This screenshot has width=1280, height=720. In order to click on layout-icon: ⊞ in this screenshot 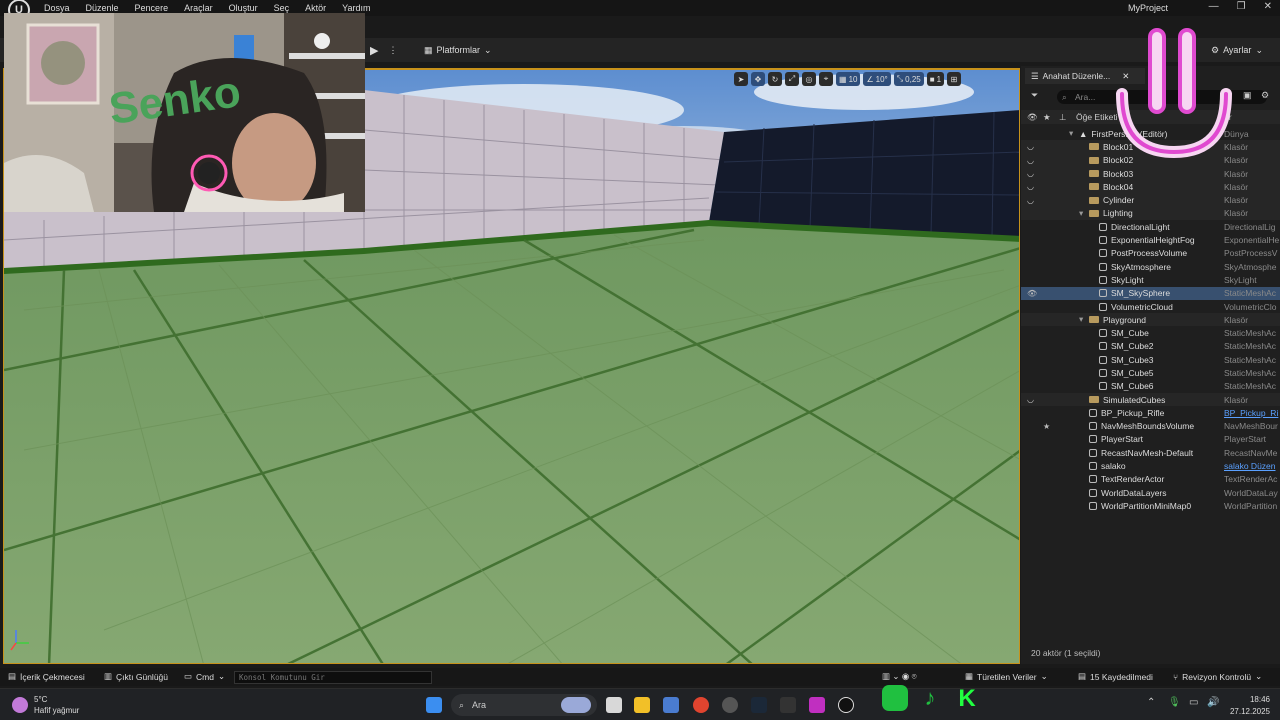, I will do `click(954, 79)`.